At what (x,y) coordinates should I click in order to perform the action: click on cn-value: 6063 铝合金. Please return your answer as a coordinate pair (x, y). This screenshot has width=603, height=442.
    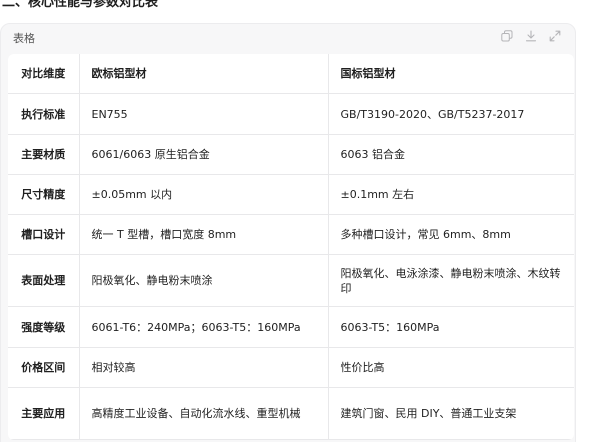
    Looking at the image, I should click on (450, 154).